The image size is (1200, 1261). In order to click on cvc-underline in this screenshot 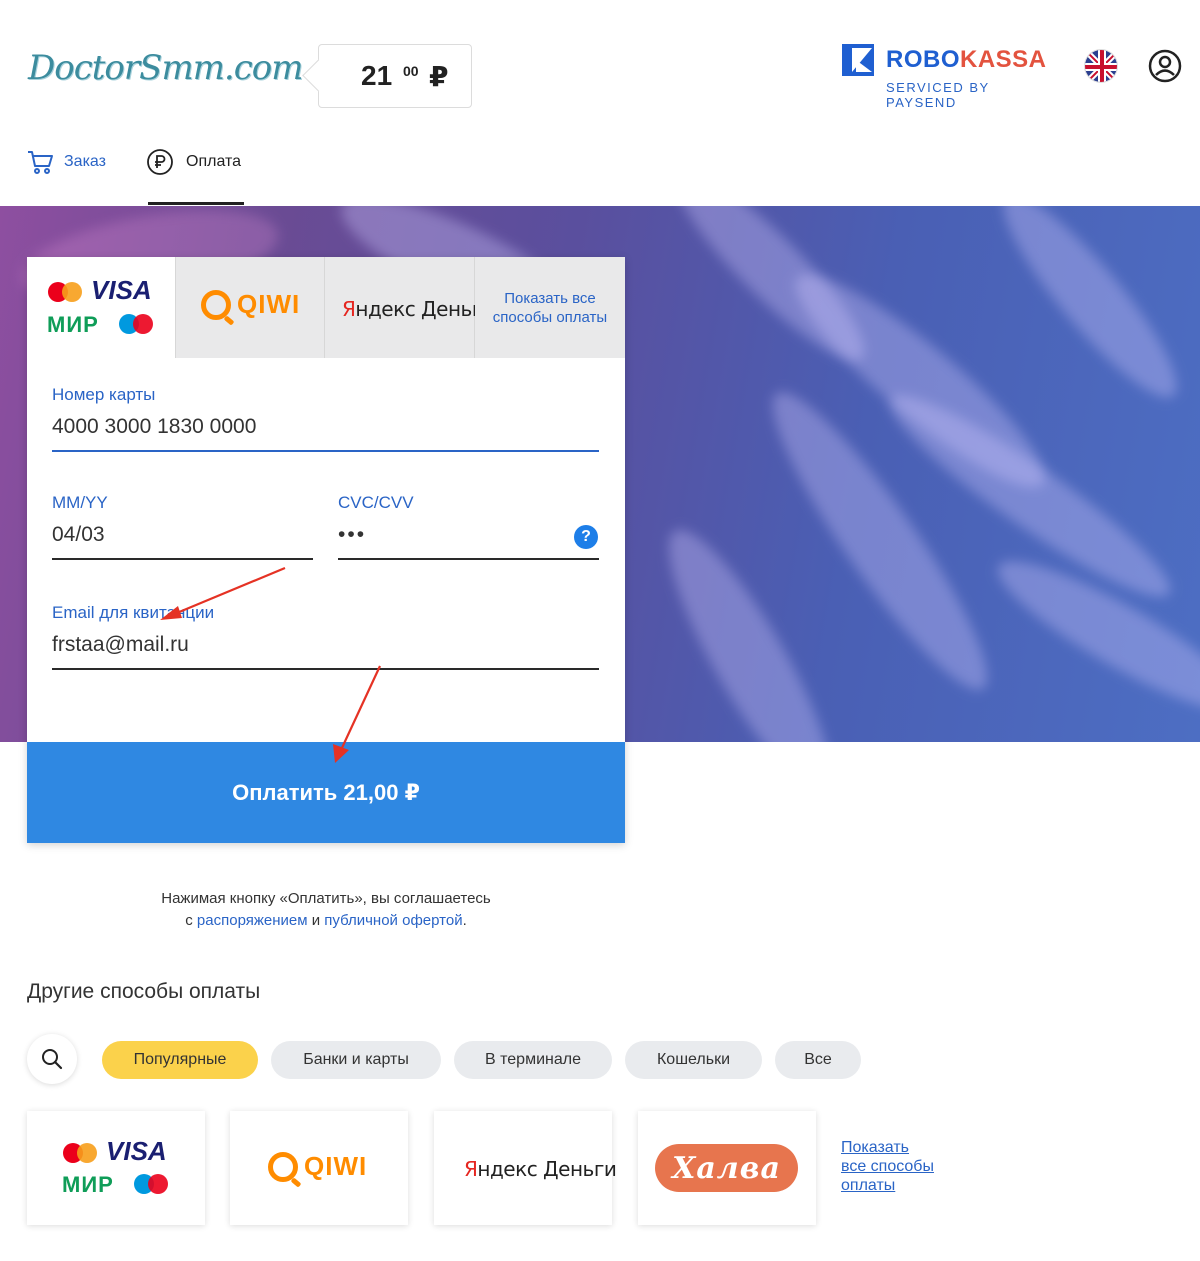, I will do `click(468, 559)`.